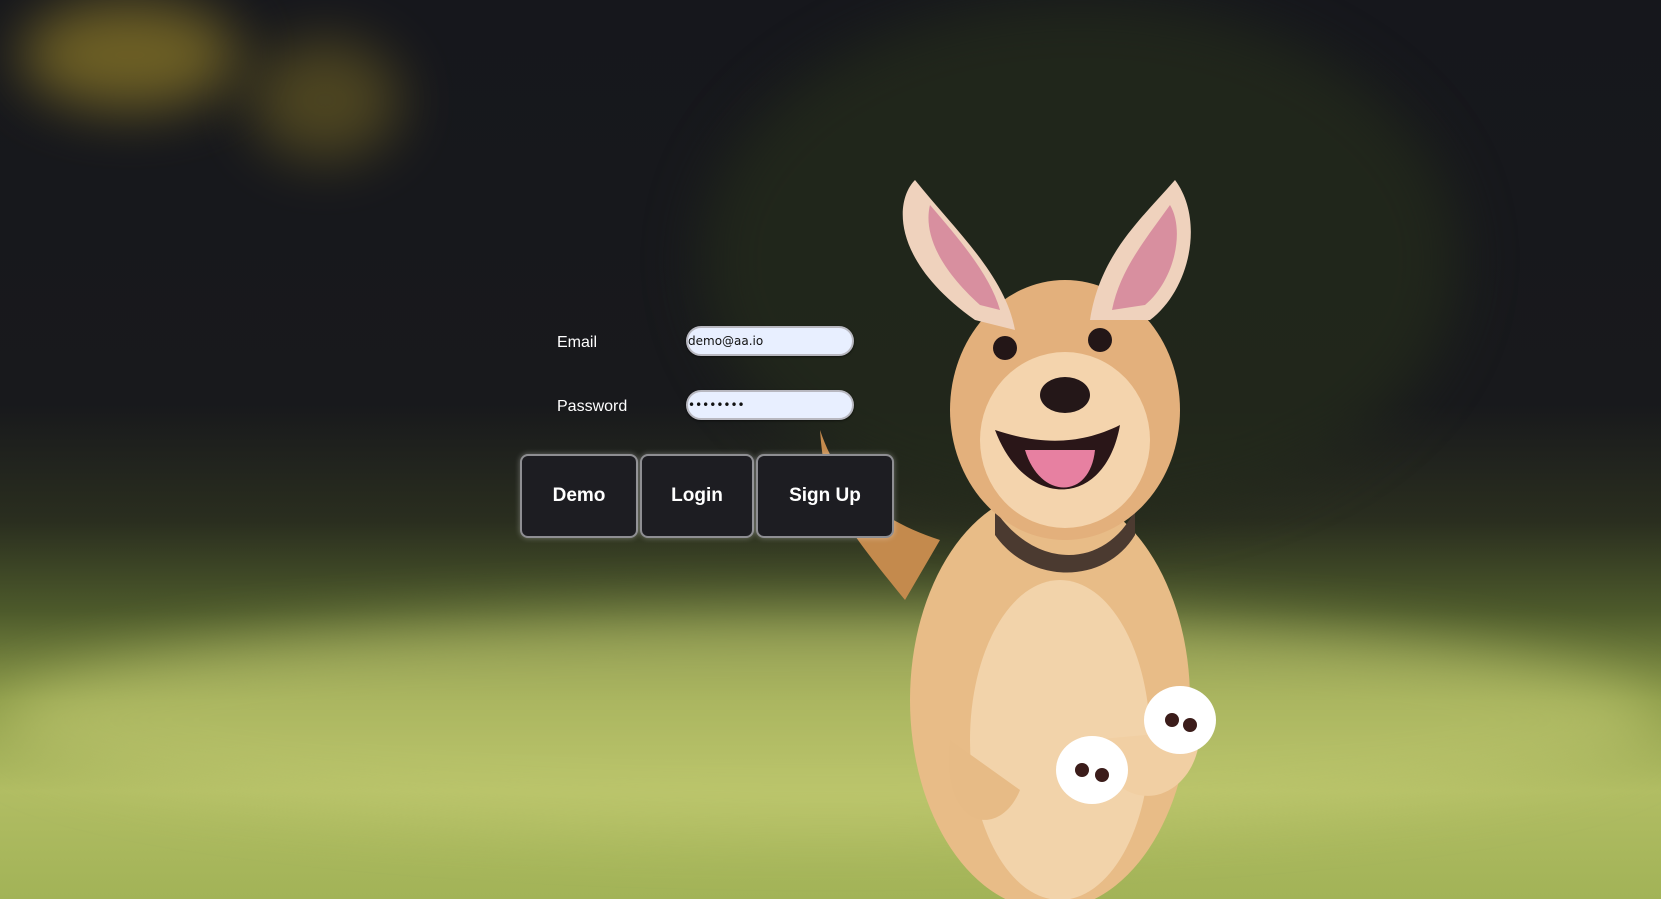 The width and height of the screenshot is (1661, 899). I want to click on password-row: Password ••••••••, so click(690, 407).